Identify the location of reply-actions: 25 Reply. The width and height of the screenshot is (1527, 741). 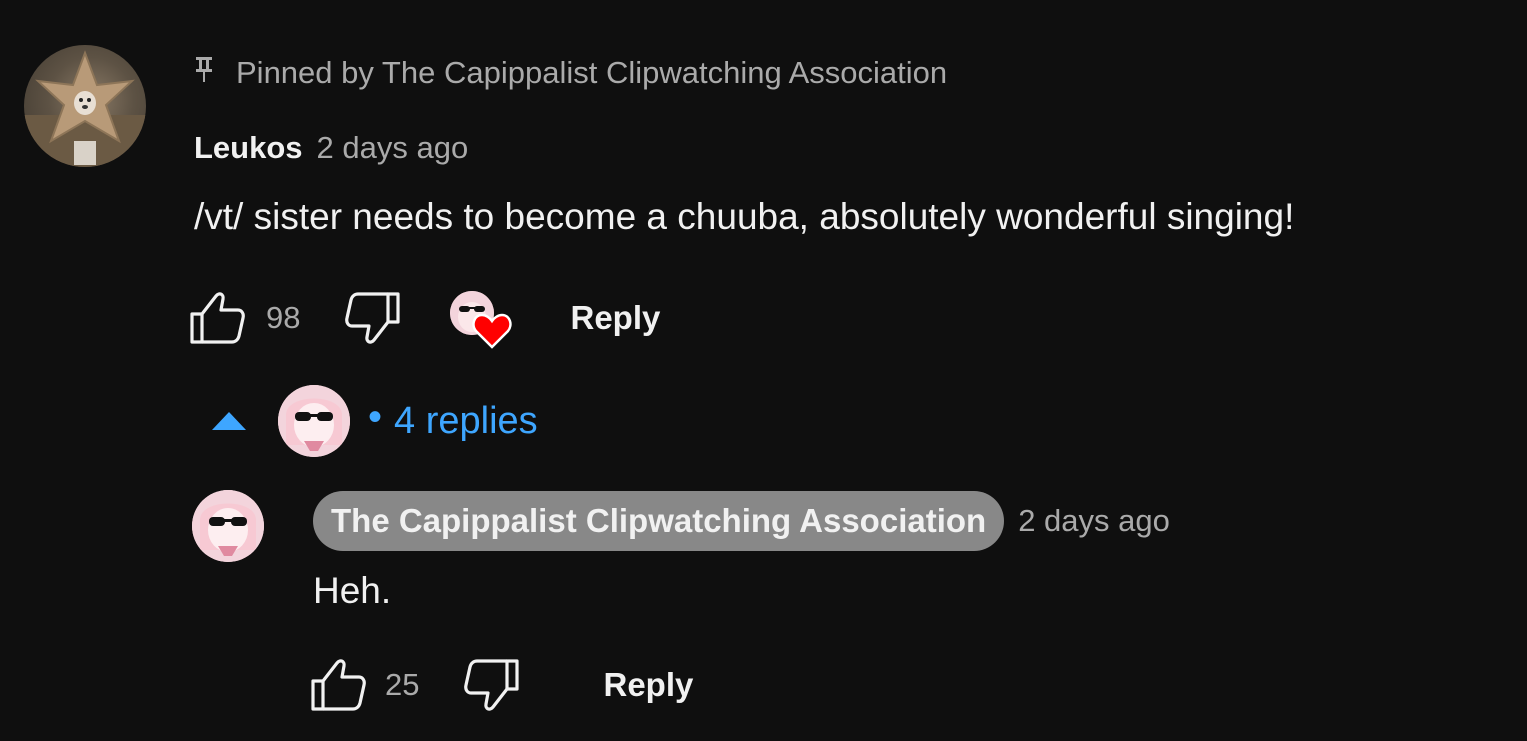
(500, 685).